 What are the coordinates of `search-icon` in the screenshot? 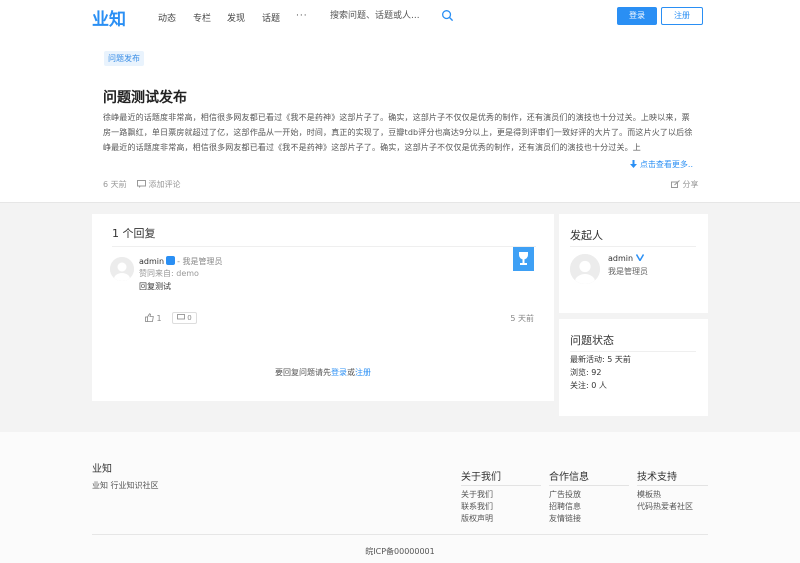 It's located at (447, 15).